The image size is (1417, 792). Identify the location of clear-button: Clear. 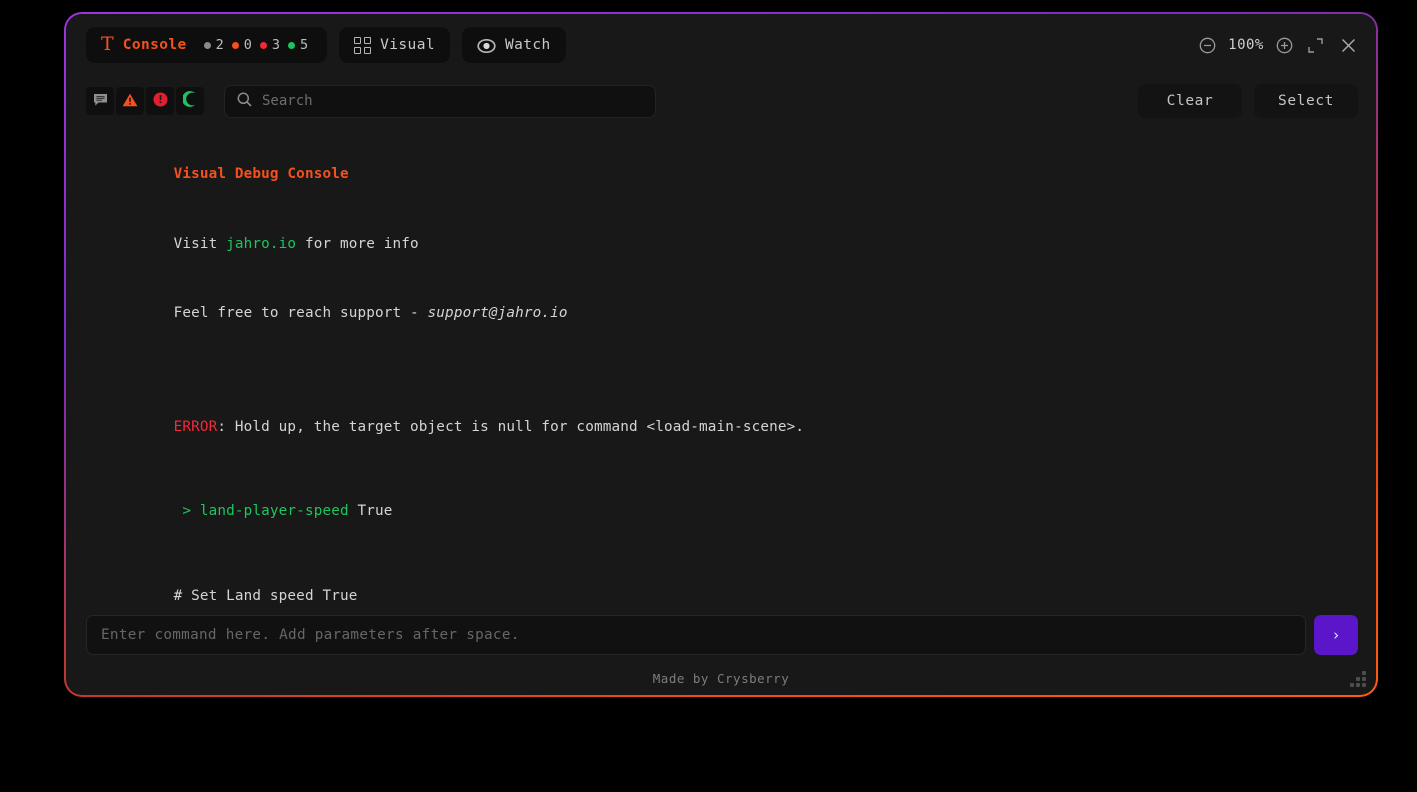
(1190, 101).